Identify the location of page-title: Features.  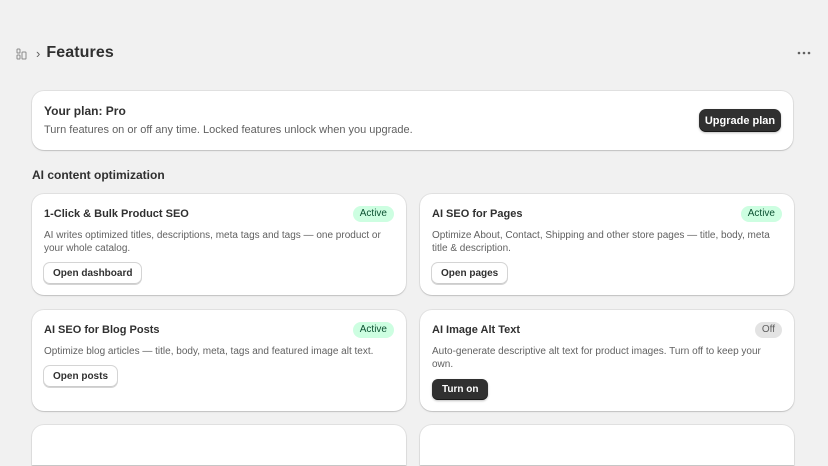
(80, 52).